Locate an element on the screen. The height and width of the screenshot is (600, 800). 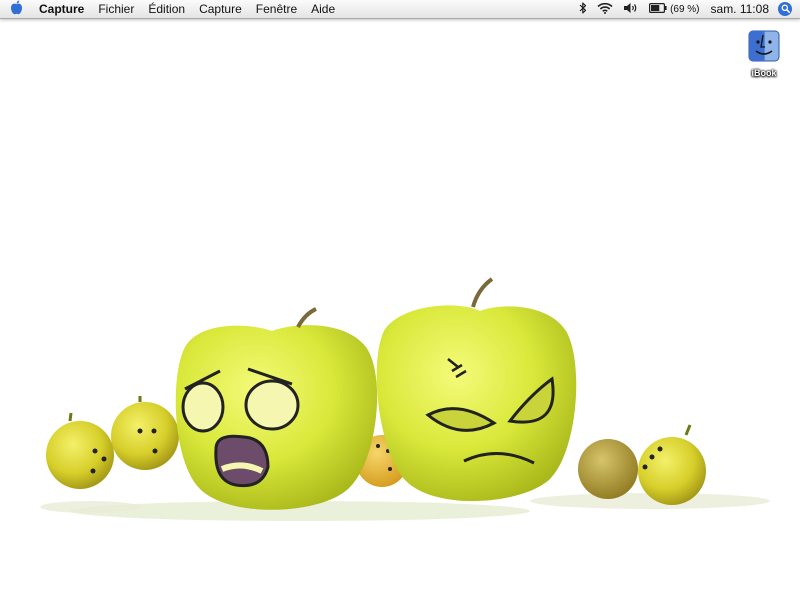
menu-capture: Capture is located at coordinates (220, 9).